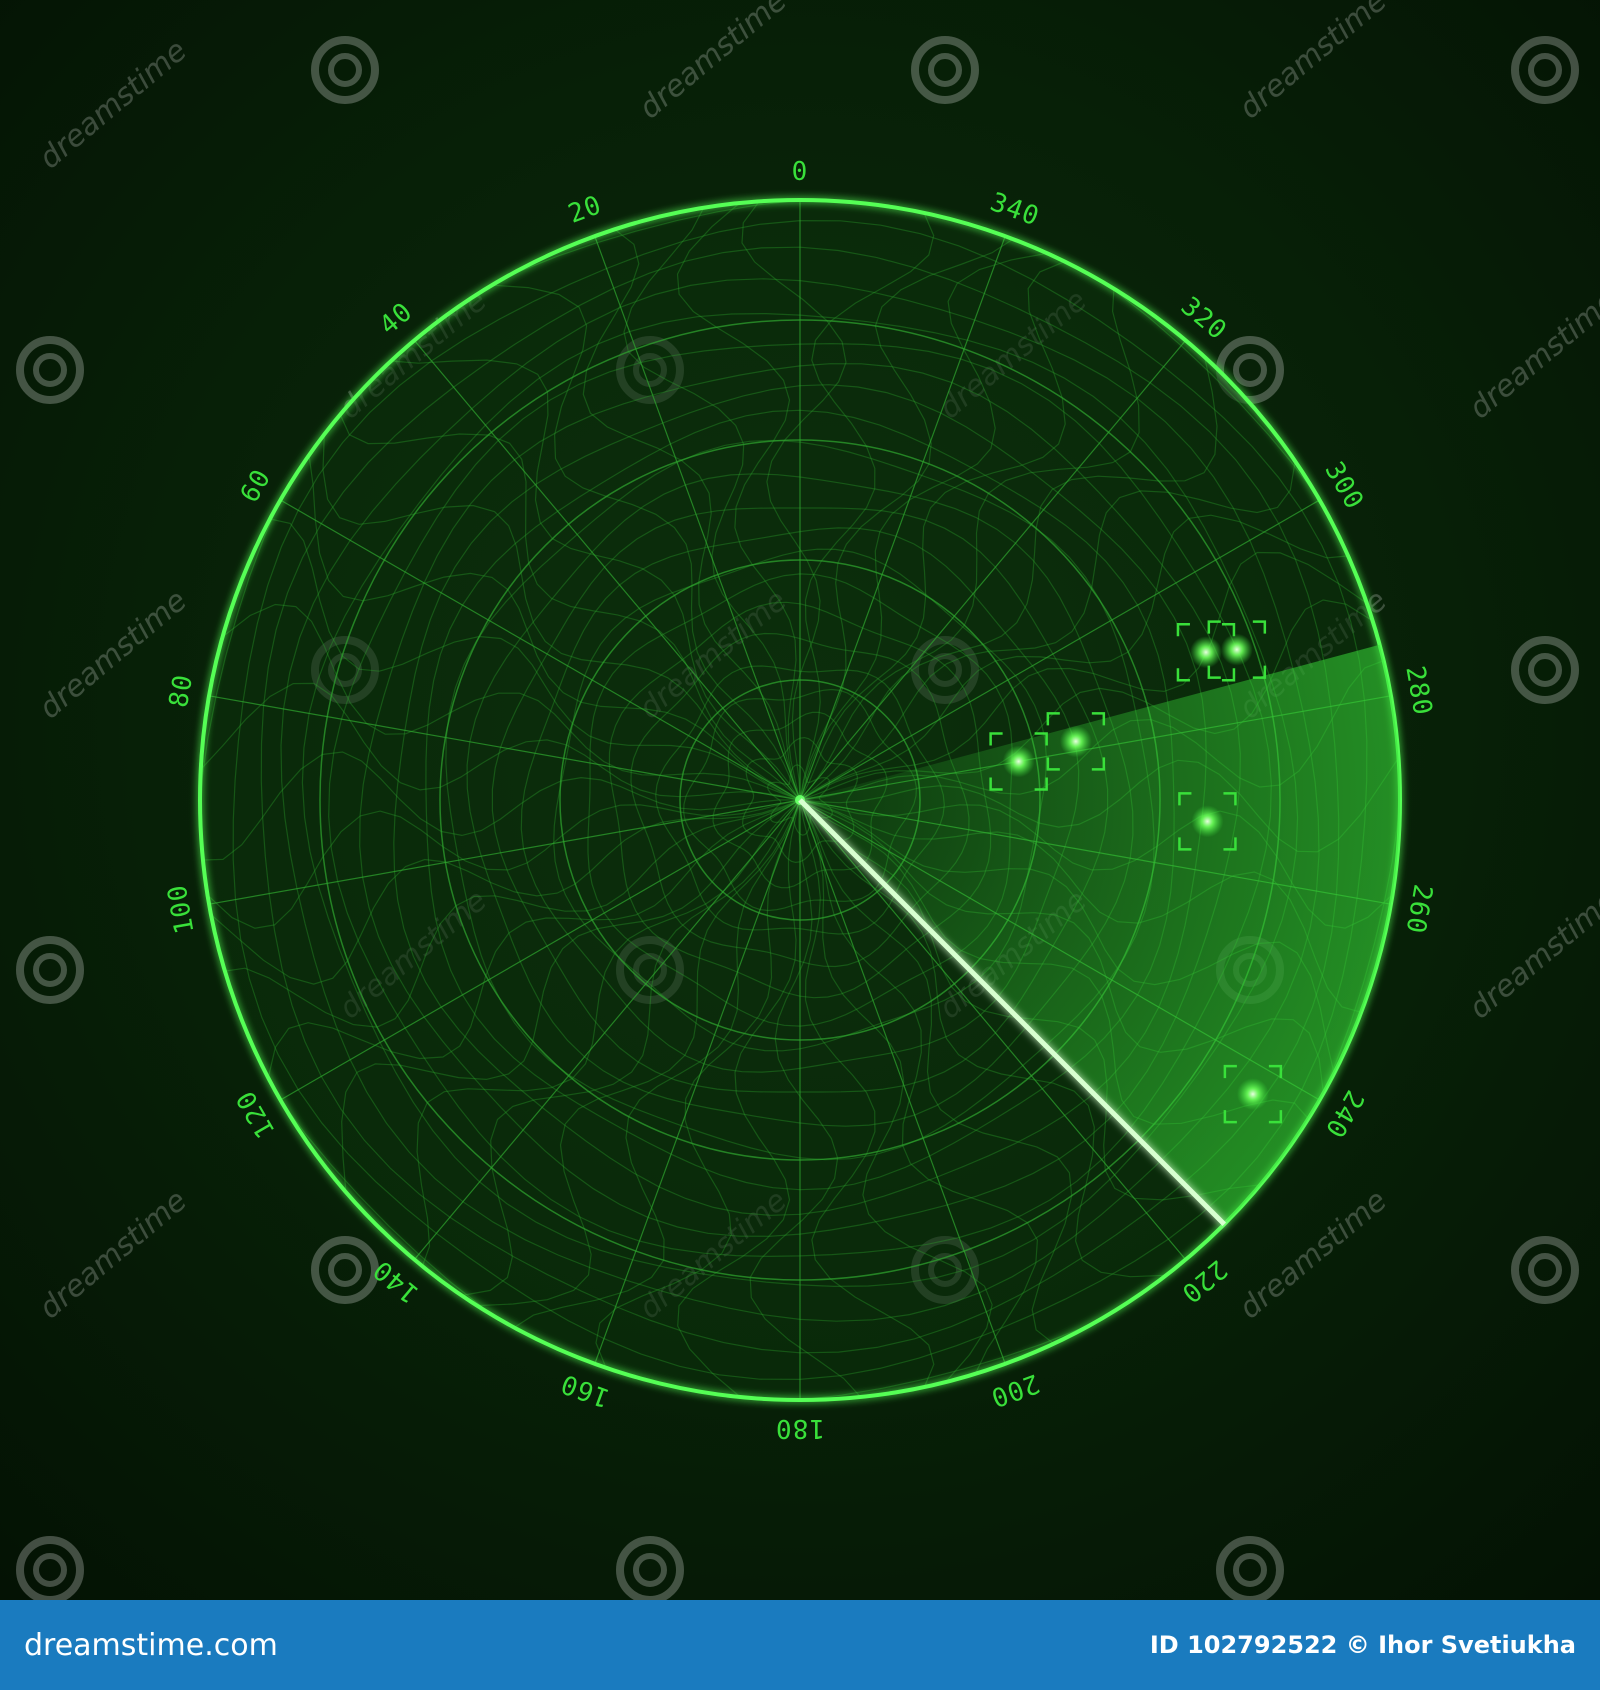 This screenshot has width=1600, height=1690. Describe the element at coordinates (1343, 486) in the screenshot. I see `bearing-label-300: 300` at that location.